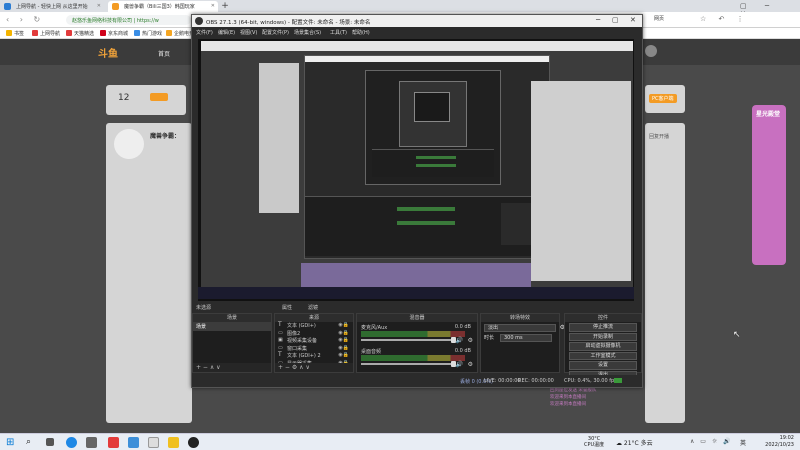 This screenshot has width=800, height=450. Describe the element at coordinates (275, 32) in the screenshot. I see `menu-profile: 配置文件(P)` at that location.